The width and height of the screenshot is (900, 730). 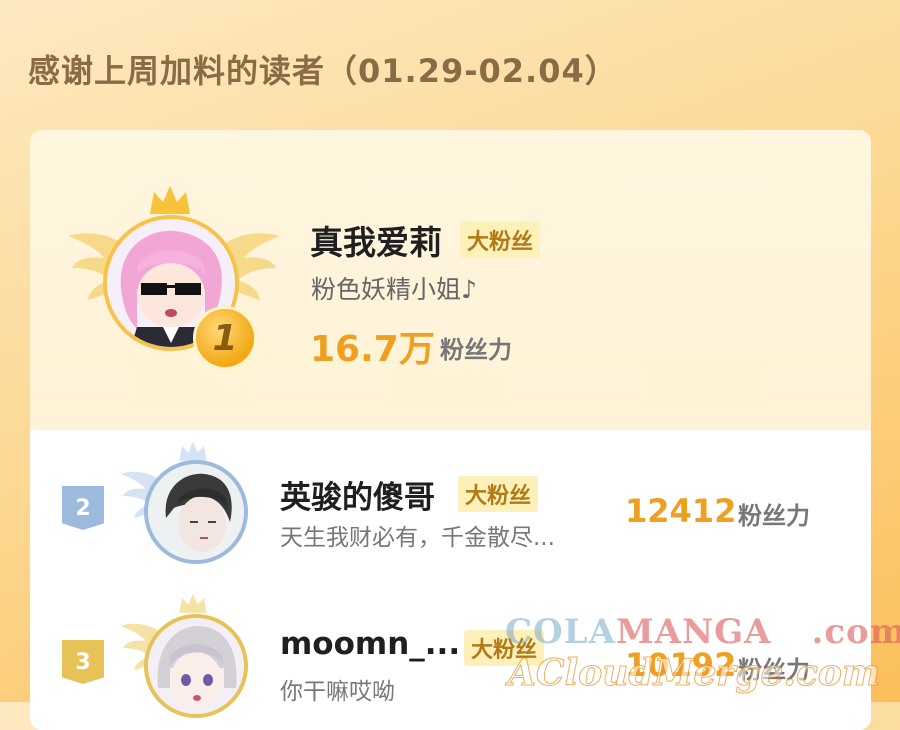 What do you see at coordinates (694, 673) in the screenshot?
I see `watermark-acloudmerge: ACloudMerge.com` at bounding box center [694, 673].